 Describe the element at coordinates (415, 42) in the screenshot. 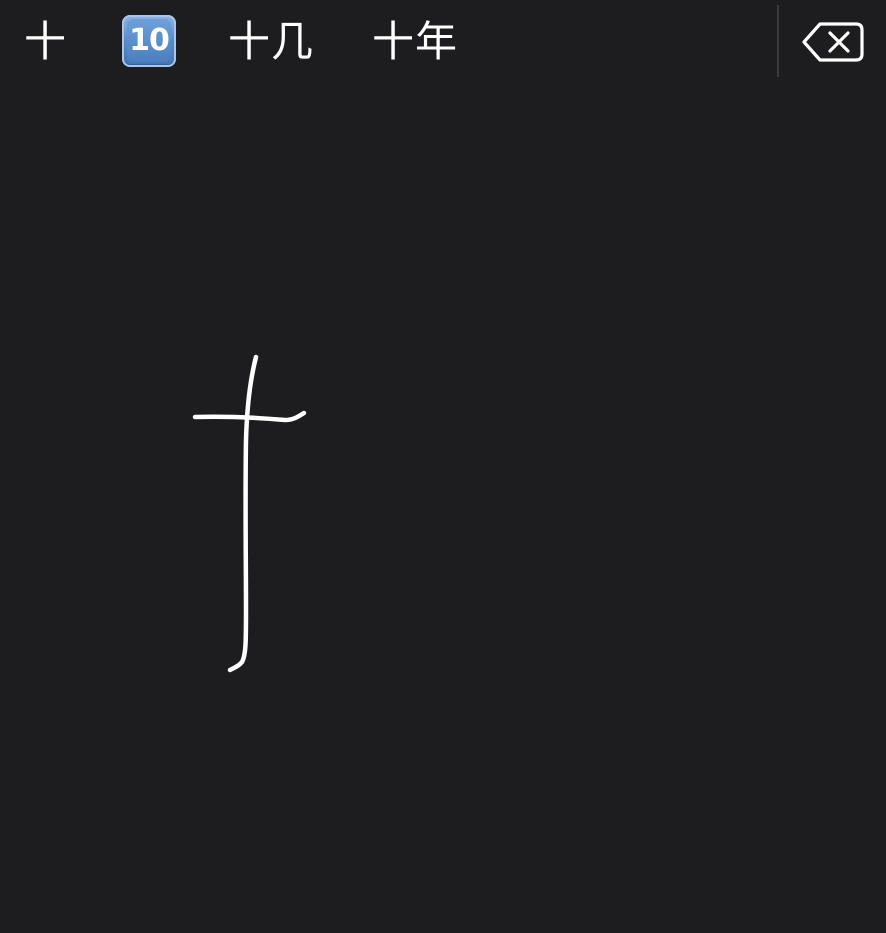

I see `candidate-shi-nian: 十年` at that location.